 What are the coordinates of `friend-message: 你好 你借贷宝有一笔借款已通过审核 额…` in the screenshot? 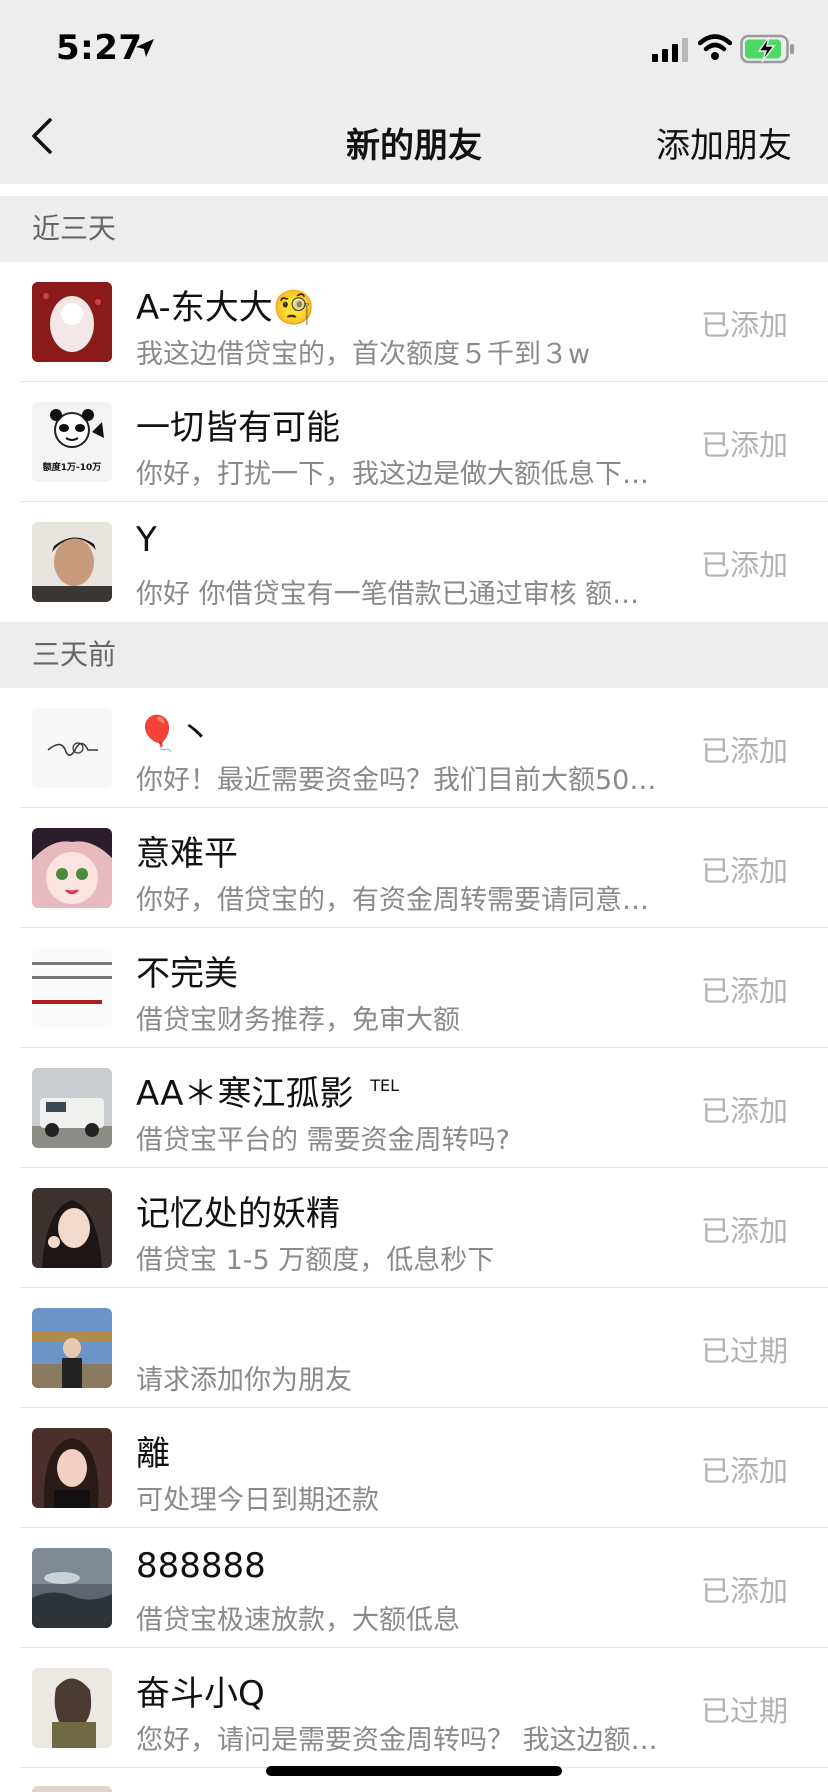 It's located at (388, 594).